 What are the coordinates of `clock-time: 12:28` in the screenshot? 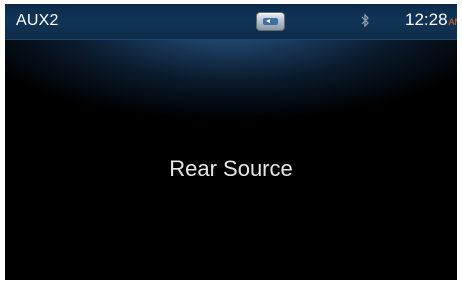 It's located at (426, 19).